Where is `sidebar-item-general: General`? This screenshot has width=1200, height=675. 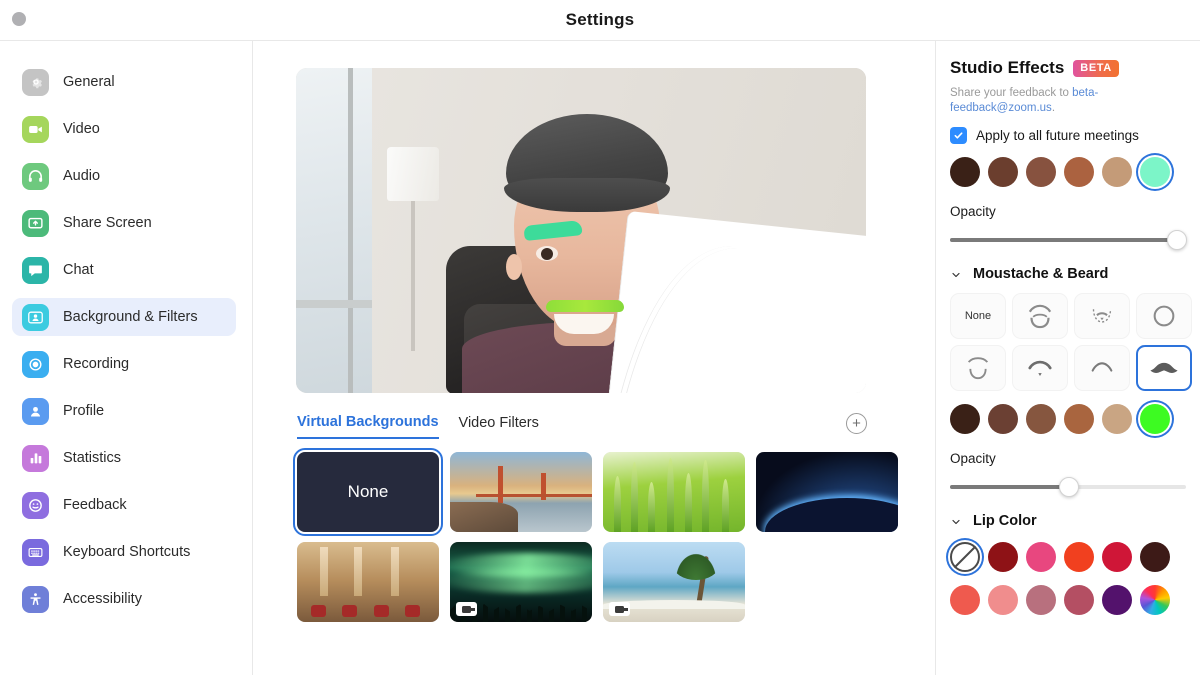
sidebar-item-general: General is located at coordinates (124, 82).